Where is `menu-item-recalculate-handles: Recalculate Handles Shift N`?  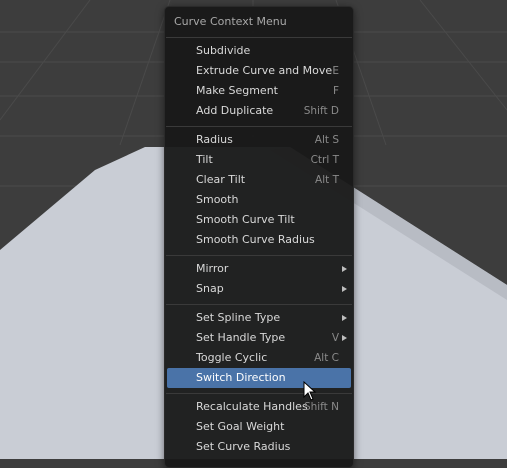 menu-item-recalculate-handles: Recalculate Handles Shift N is located at coordinates (259, 407).